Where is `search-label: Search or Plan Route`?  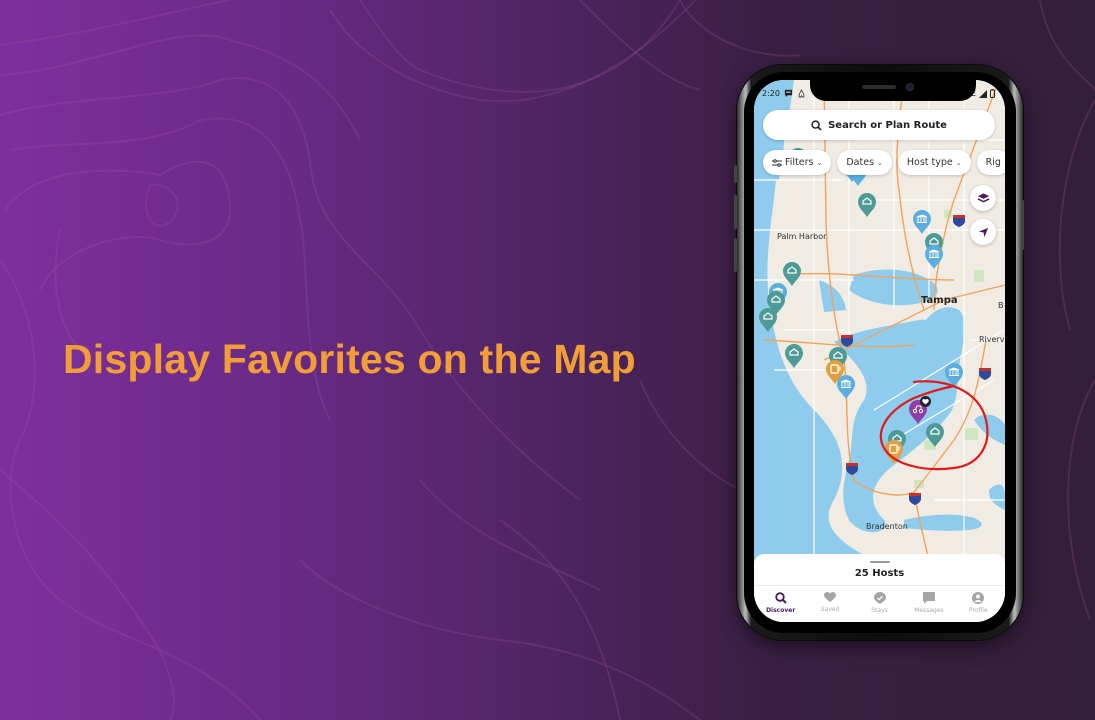 search-label: Search or Plan Route is located at coordinates (887, 125).